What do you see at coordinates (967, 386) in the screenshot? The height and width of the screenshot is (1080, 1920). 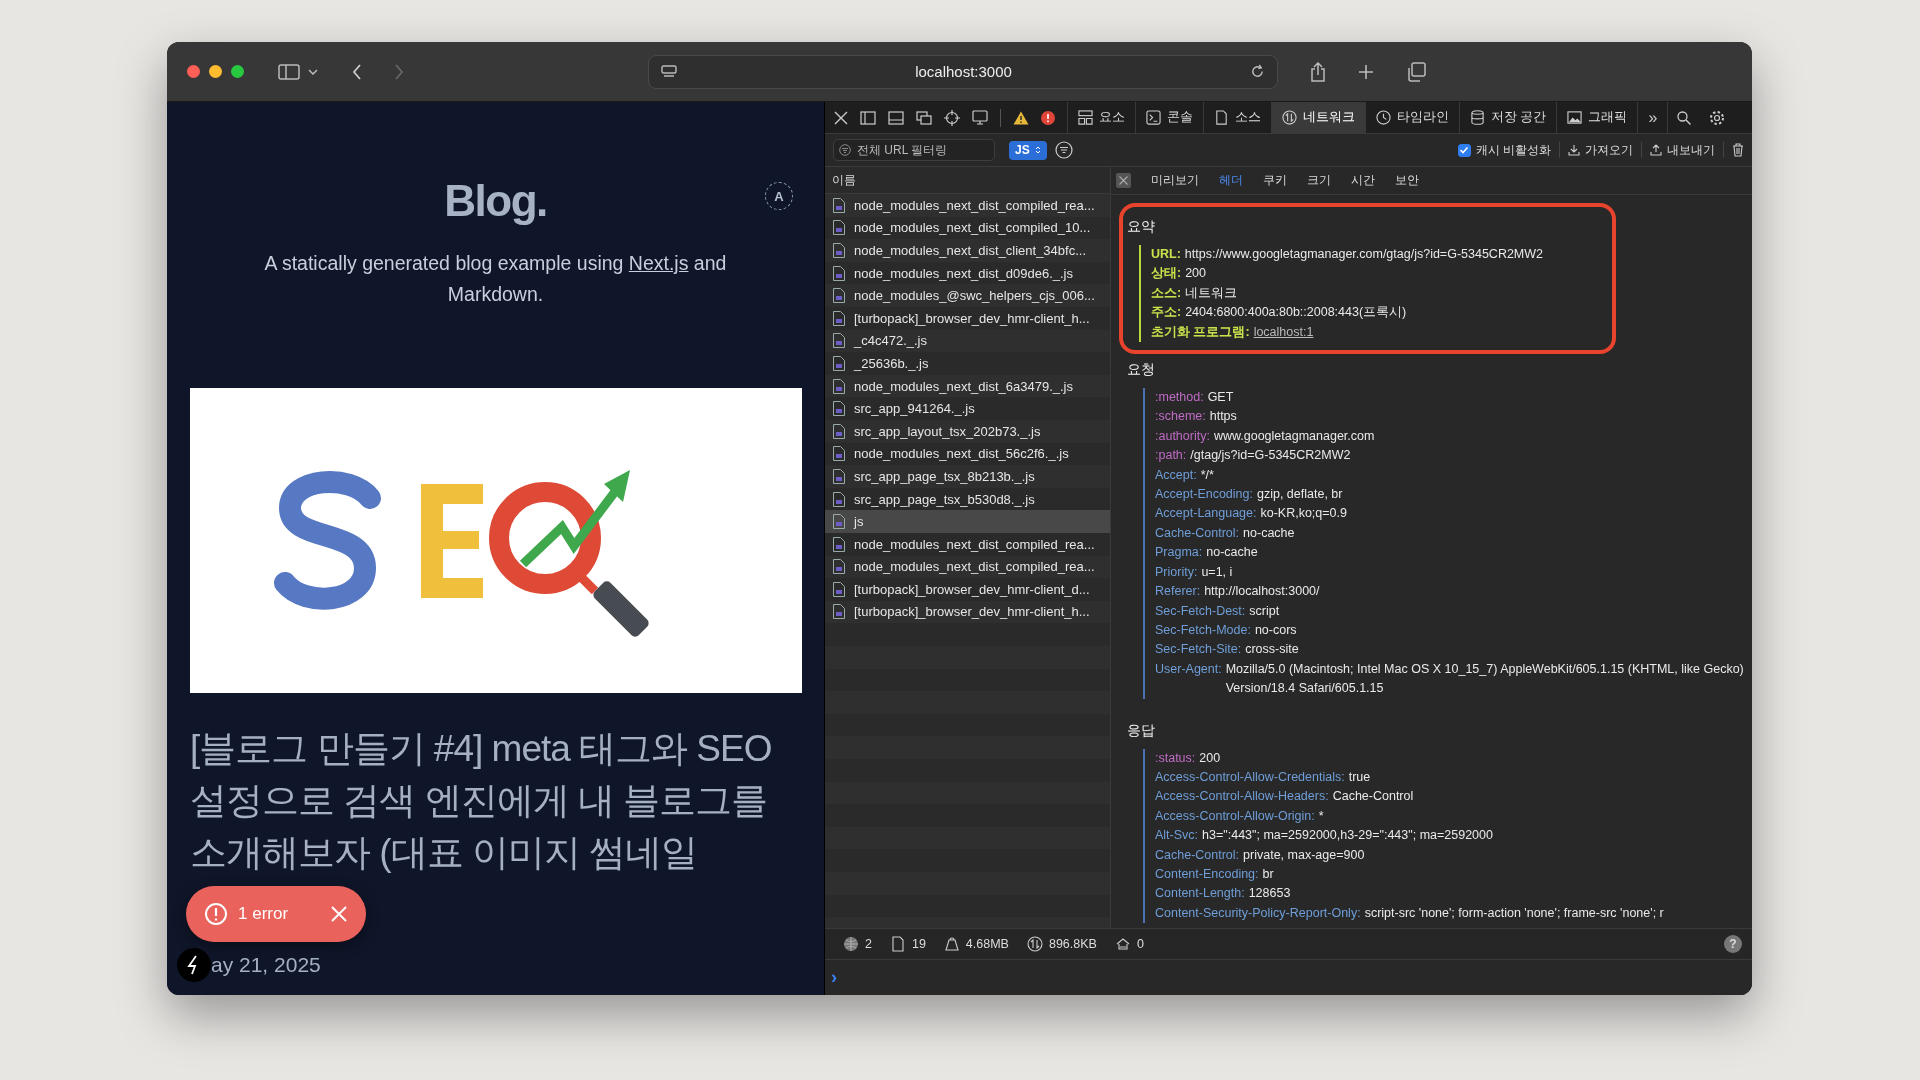 I see `request-row: node_modules_next_dist_6a3479._.js` at bounding box center [967, 386].